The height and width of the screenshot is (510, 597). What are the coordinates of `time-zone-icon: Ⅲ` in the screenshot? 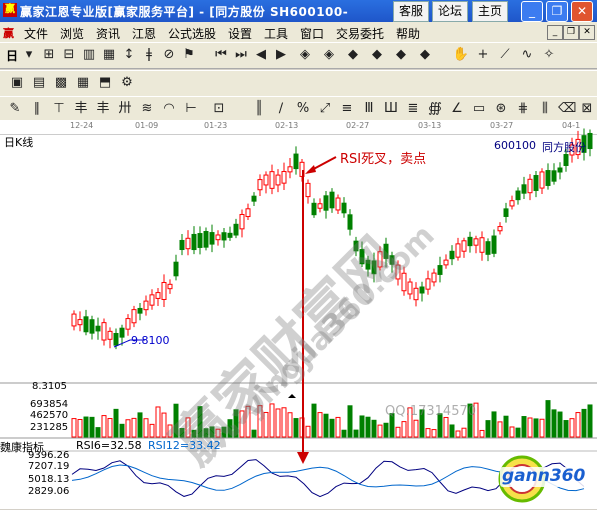 It's located at (369, 109).